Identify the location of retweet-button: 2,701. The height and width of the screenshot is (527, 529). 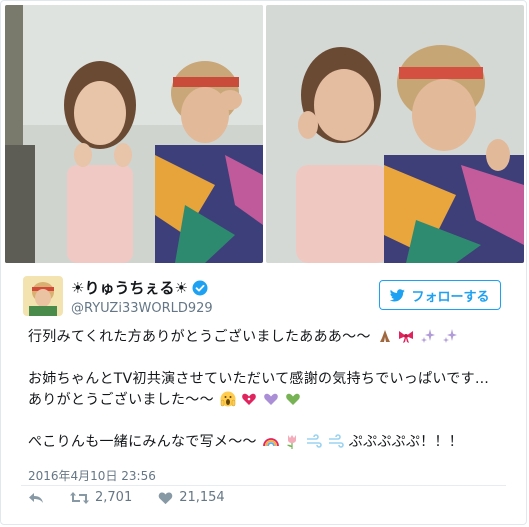
(101, 497).